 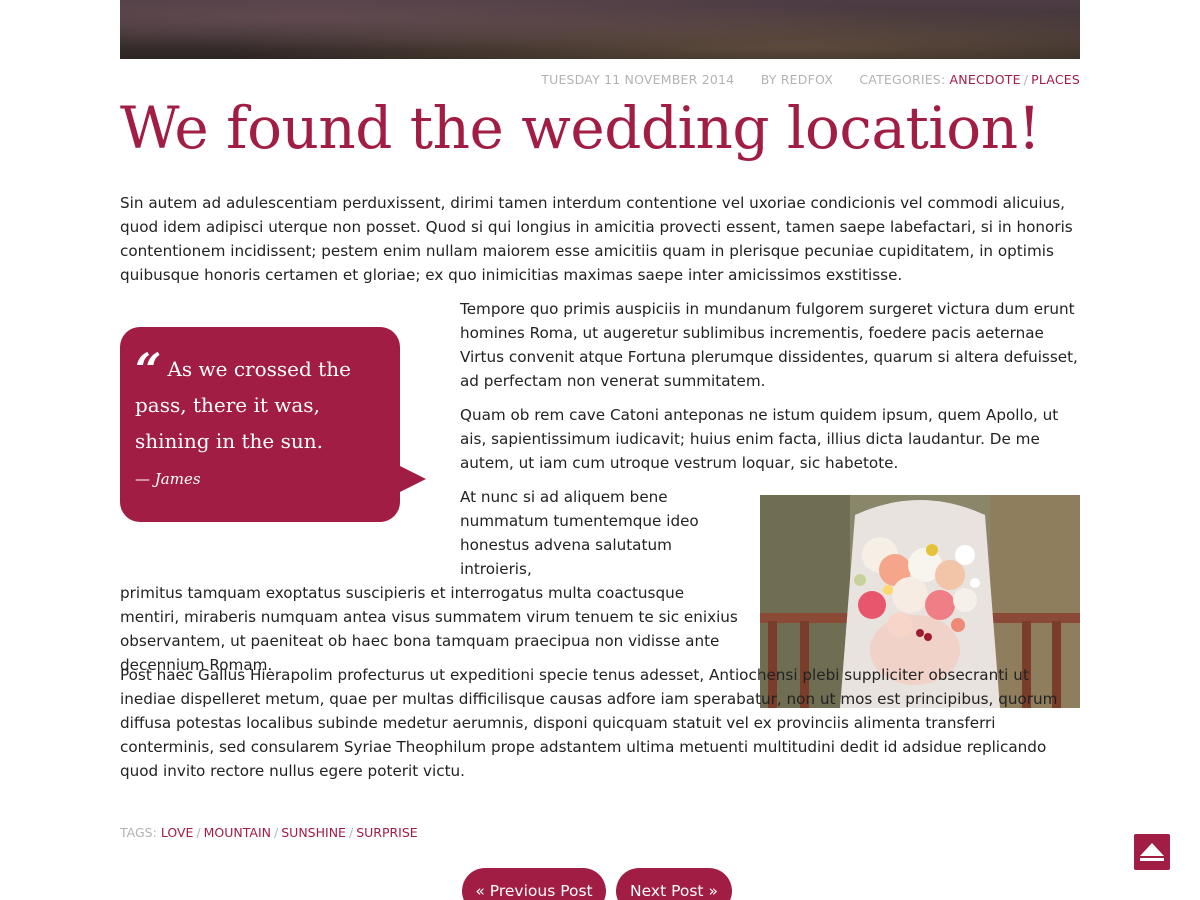 What do you see at coordinates (387, 832) in the screenshot?
I see `tag-link-surprise: SURPRISE` at bounding box center [387, 832].